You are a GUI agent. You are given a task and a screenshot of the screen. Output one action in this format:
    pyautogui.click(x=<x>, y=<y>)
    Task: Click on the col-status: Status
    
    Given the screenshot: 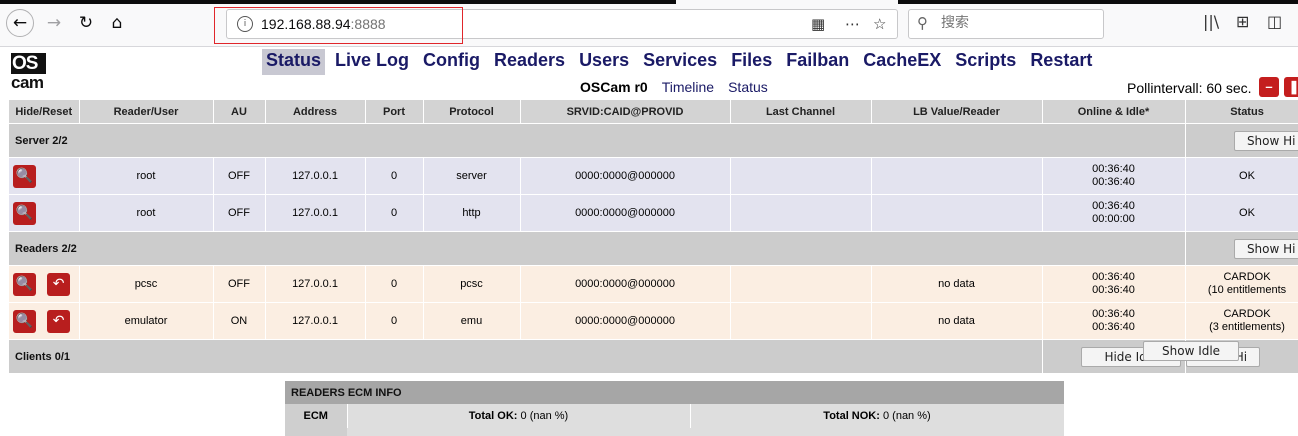 What is the action you would take?
    pyautogui.click(x=1241, y=112)
    